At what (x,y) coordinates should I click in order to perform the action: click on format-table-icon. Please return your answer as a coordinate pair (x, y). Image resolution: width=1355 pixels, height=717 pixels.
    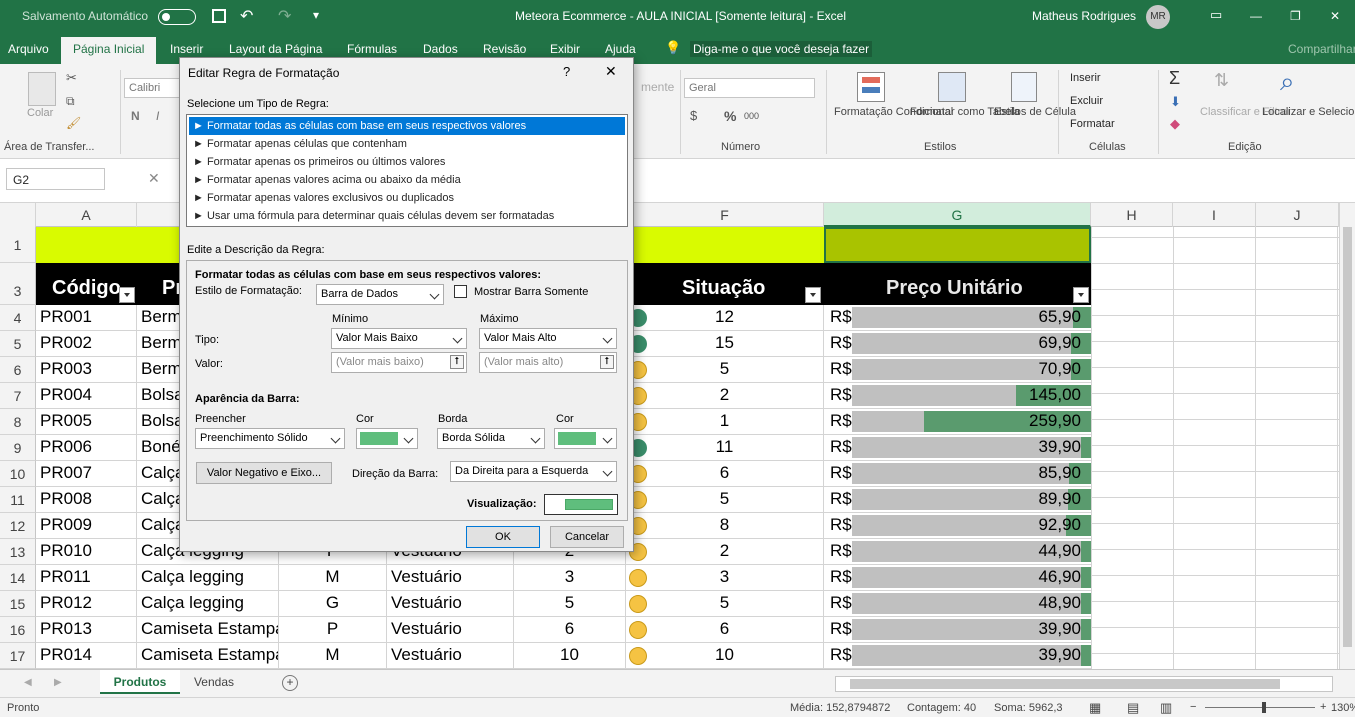
    Looking at the image, I should click on (952, 87).